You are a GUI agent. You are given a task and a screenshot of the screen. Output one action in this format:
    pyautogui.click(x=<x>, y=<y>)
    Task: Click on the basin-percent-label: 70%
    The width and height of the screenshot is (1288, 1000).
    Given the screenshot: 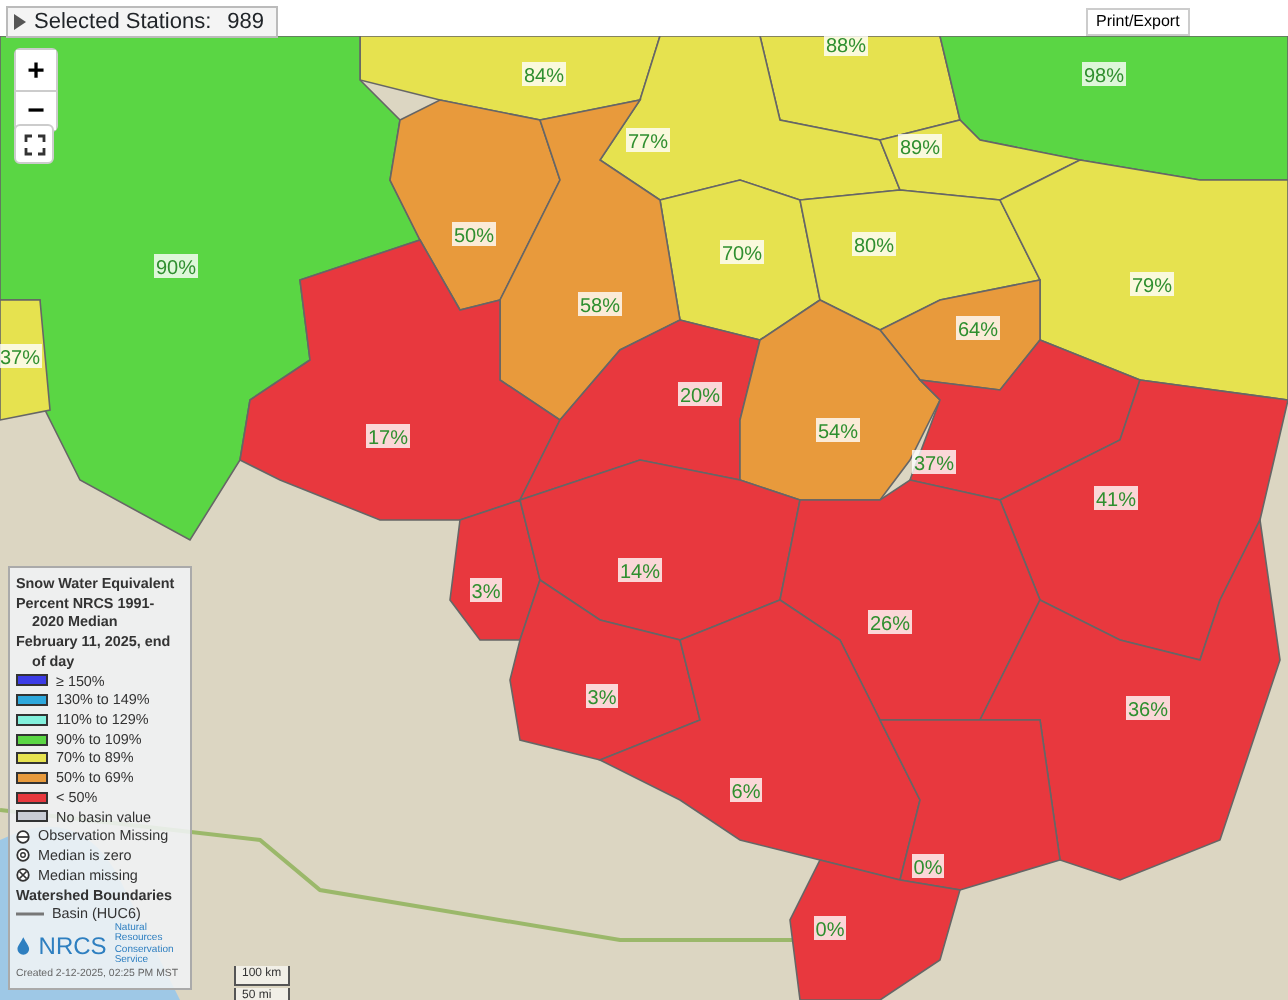 What is the action you would take?
    pyautogui.click(x=742, y=253)
    